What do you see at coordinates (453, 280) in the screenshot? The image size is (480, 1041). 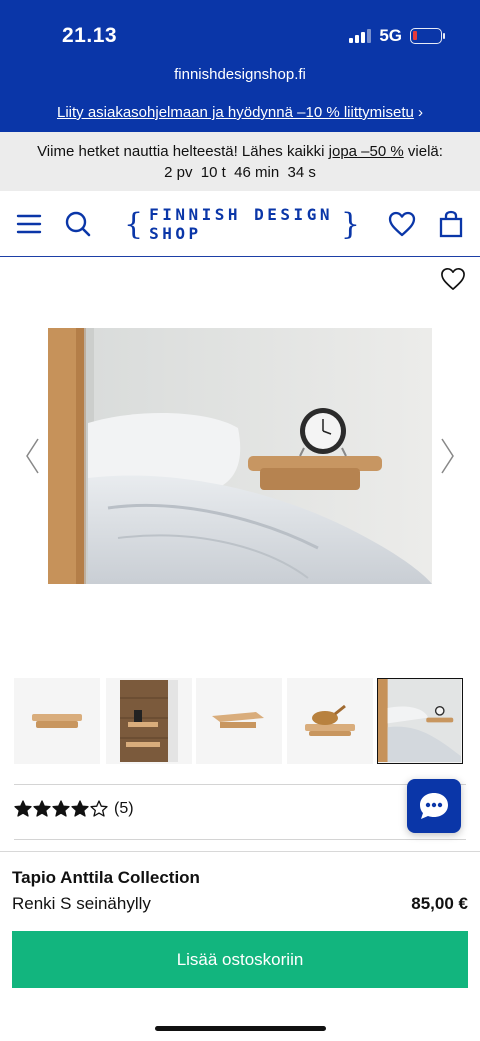 I see `product-favorite-icon` at bounding box center [453, 280].